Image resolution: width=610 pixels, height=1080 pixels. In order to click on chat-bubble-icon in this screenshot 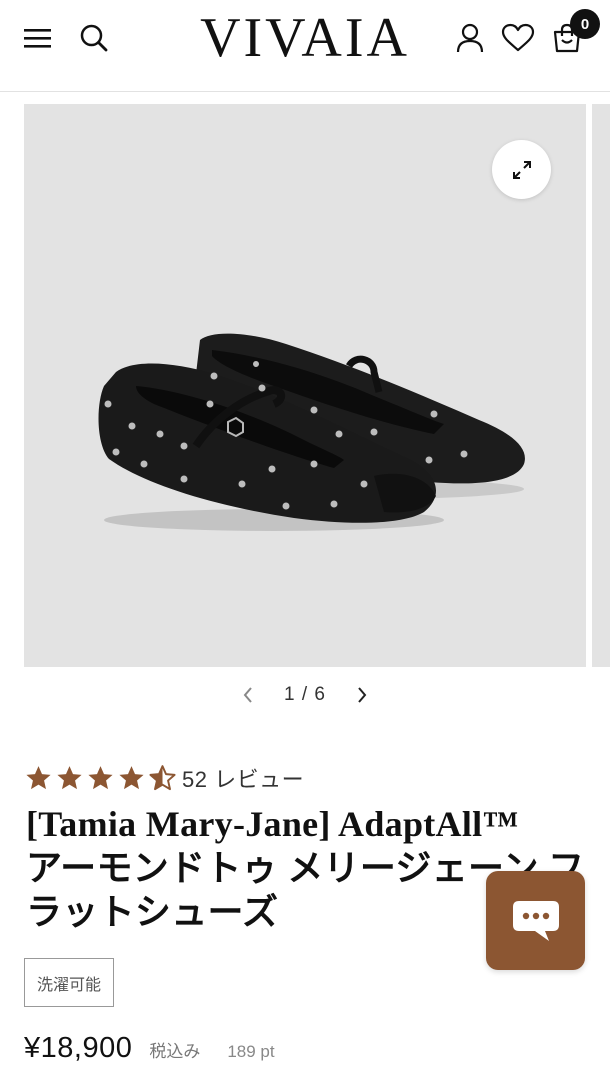, I will do `click(535, 920)`.